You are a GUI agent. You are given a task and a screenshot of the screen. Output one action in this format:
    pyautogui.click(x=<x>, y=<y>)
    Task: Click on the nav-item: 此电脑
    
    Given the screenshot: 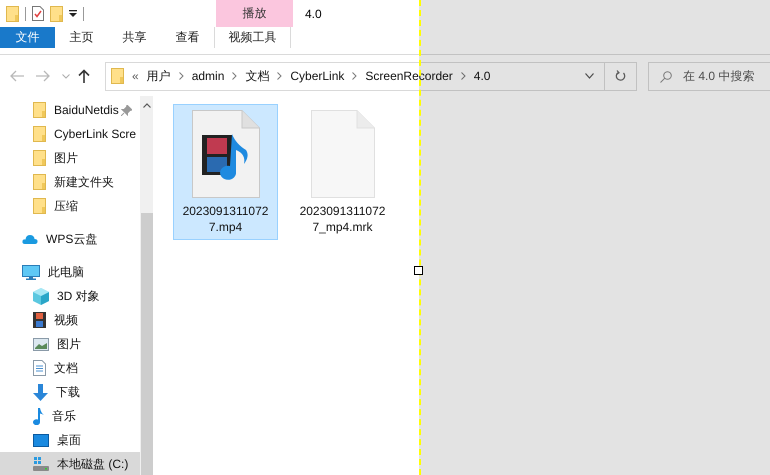 What is the action you would take?
    pyautogui.click(x=70, y=272)
    